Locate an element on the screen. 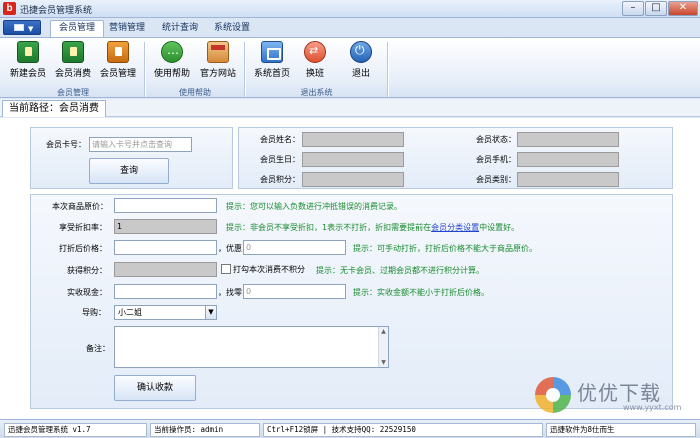 This screenshot has width=700, height=438. original-price-input is located at coordinates (165, 205).